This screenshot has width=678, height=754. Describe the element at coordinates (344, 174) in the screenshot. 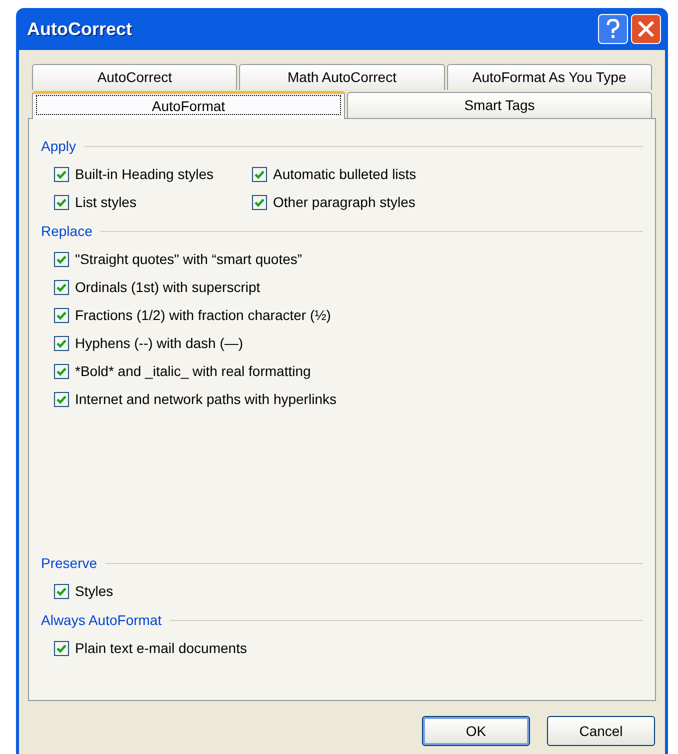

I see `checkbox-label: Automatic bulleted lists` at that location.